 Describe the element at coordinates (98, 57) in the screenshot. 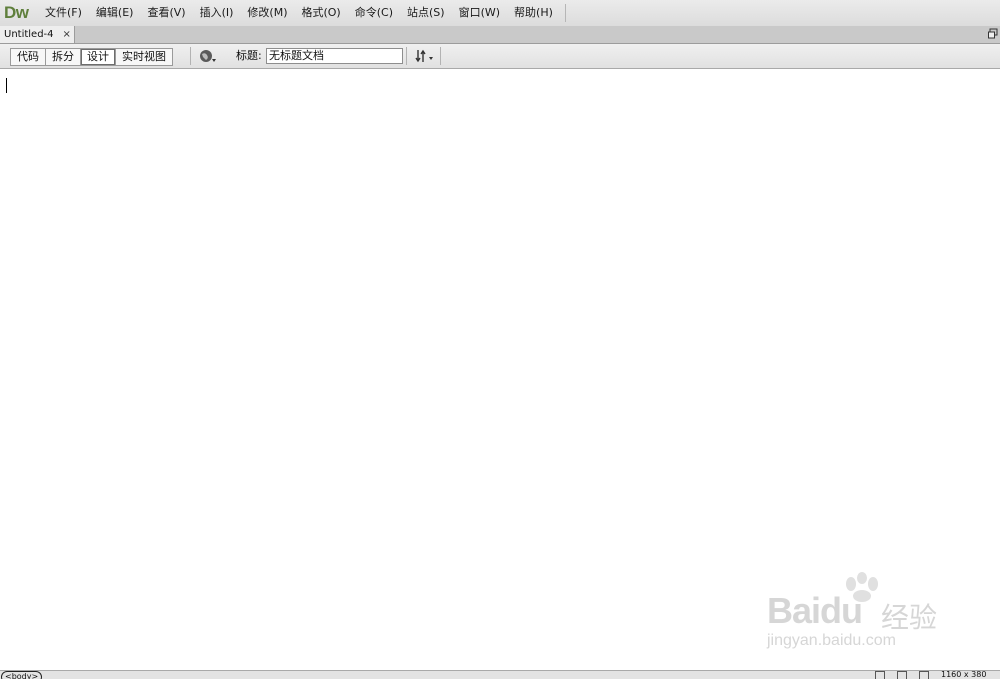

I see `design-view-button: 设计` at that location.